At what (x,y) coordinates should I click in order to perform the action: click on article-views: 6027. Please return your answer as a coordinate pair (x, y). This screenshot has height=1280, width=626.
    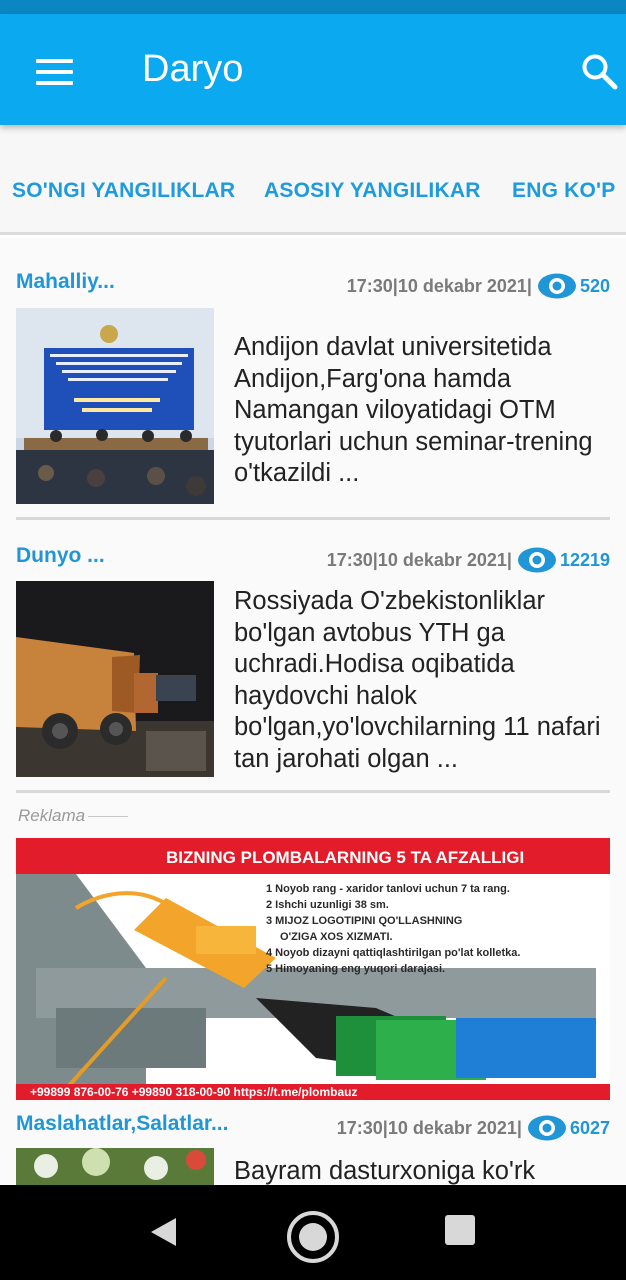
    Looking at the image, I should click on (589, 1127).